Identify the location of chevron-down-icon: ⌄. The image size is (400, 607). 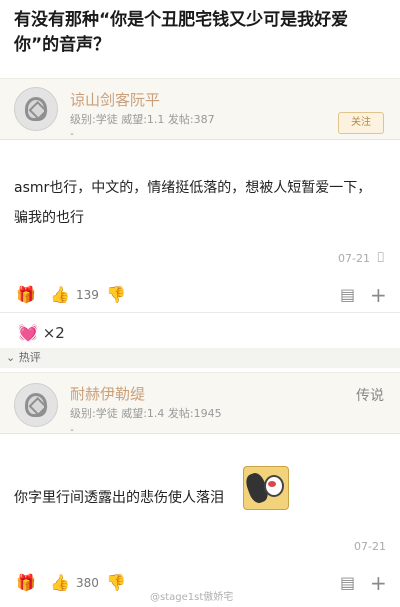
(11, 357).